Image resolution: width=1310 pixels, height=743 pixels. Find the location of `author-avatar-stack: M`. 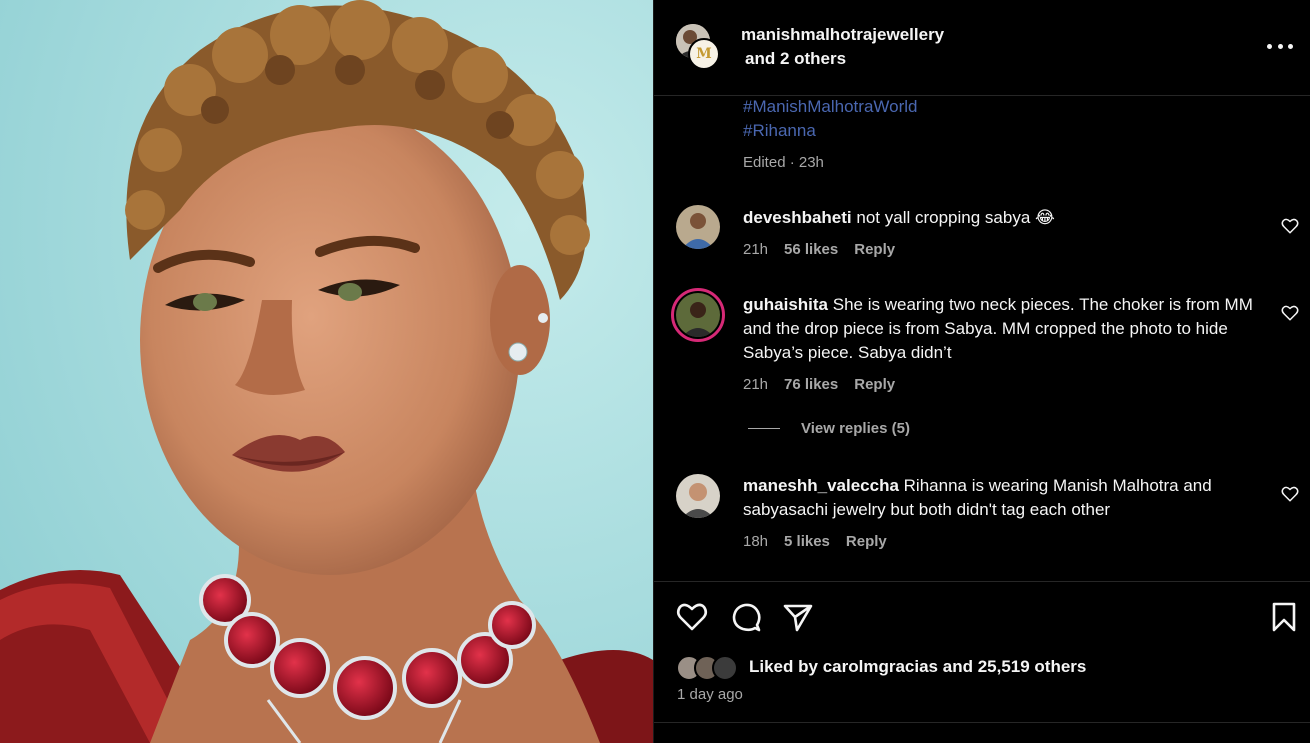

author-avatar-stack: M is located at coordinates (700, 48).